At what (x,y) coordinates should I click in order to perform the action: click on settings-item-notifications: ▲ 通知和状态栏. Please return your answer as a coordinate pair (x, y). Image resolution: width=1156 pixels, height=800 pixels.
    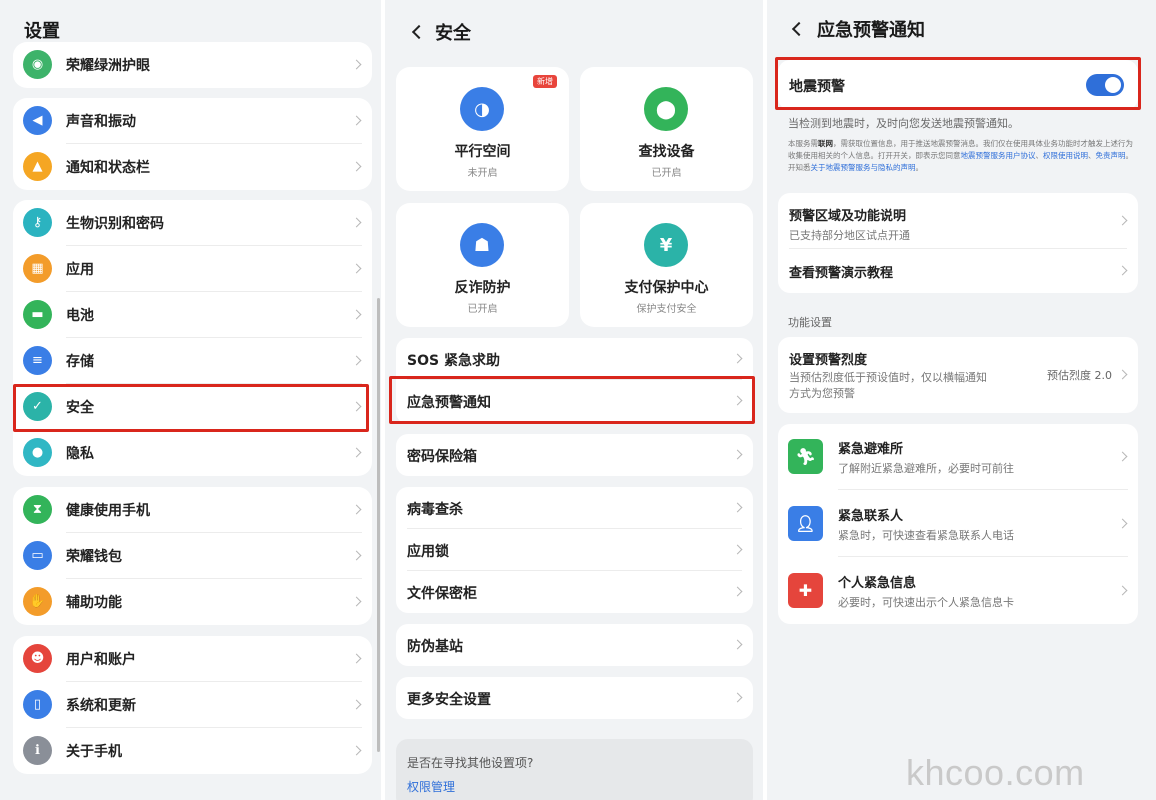
    Looking at the image, I should click on (192, 167).